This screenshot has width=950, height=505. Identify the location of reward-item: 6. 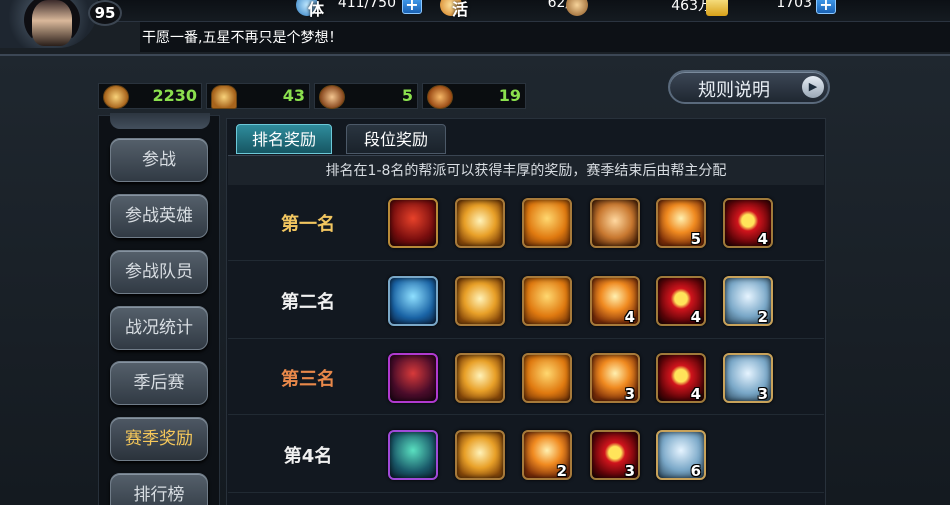
(681, 455).